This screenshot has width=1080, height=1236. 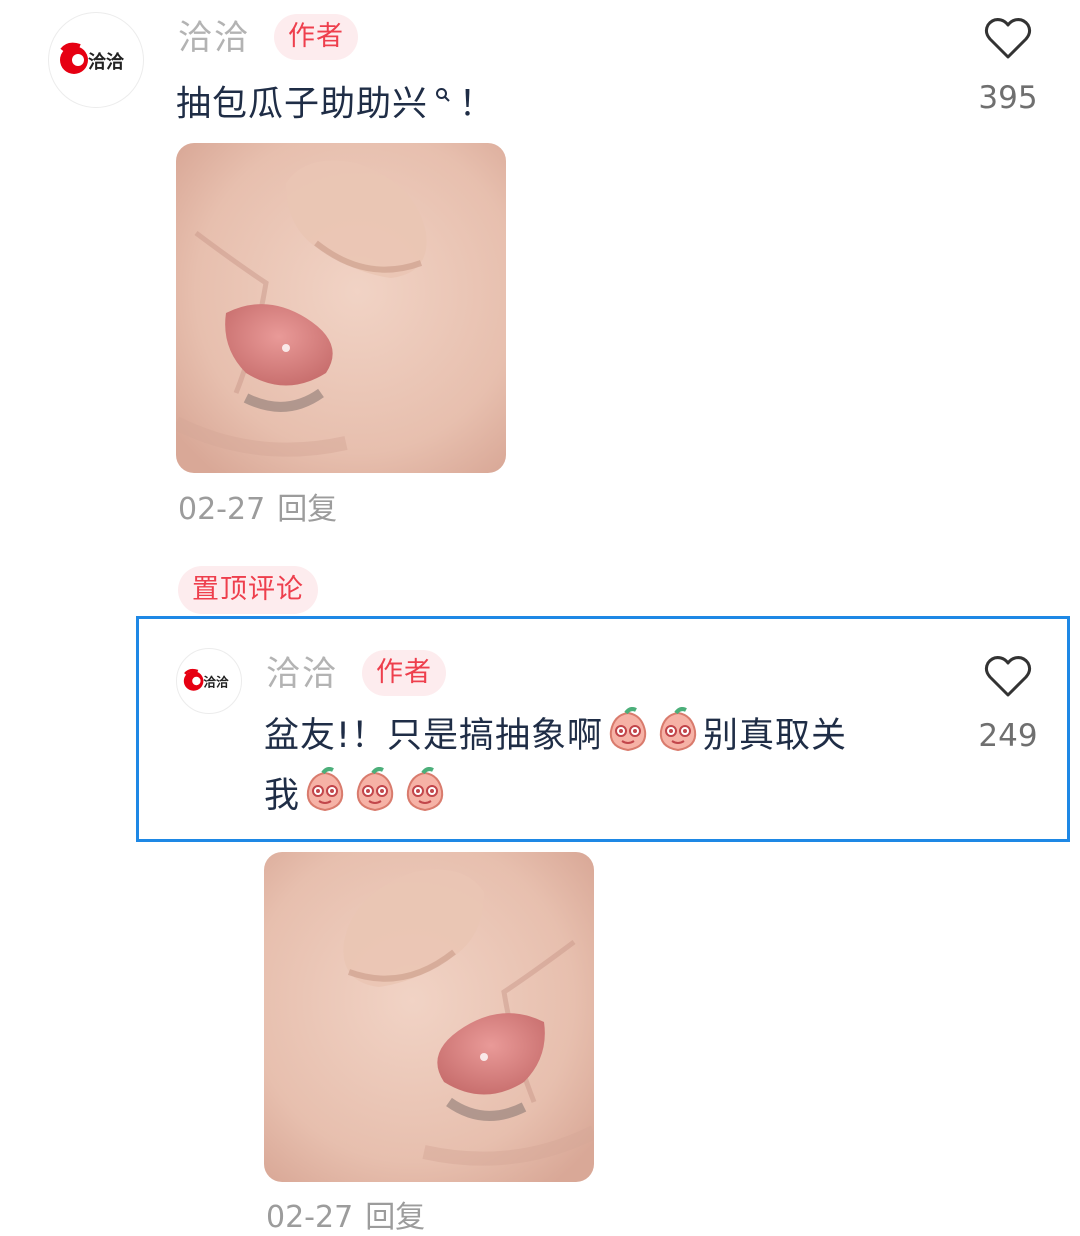 What do you see at coordinates (443, 96) in the screenshot?
I see `search-hint-icon` at bounding box center [443, 96].